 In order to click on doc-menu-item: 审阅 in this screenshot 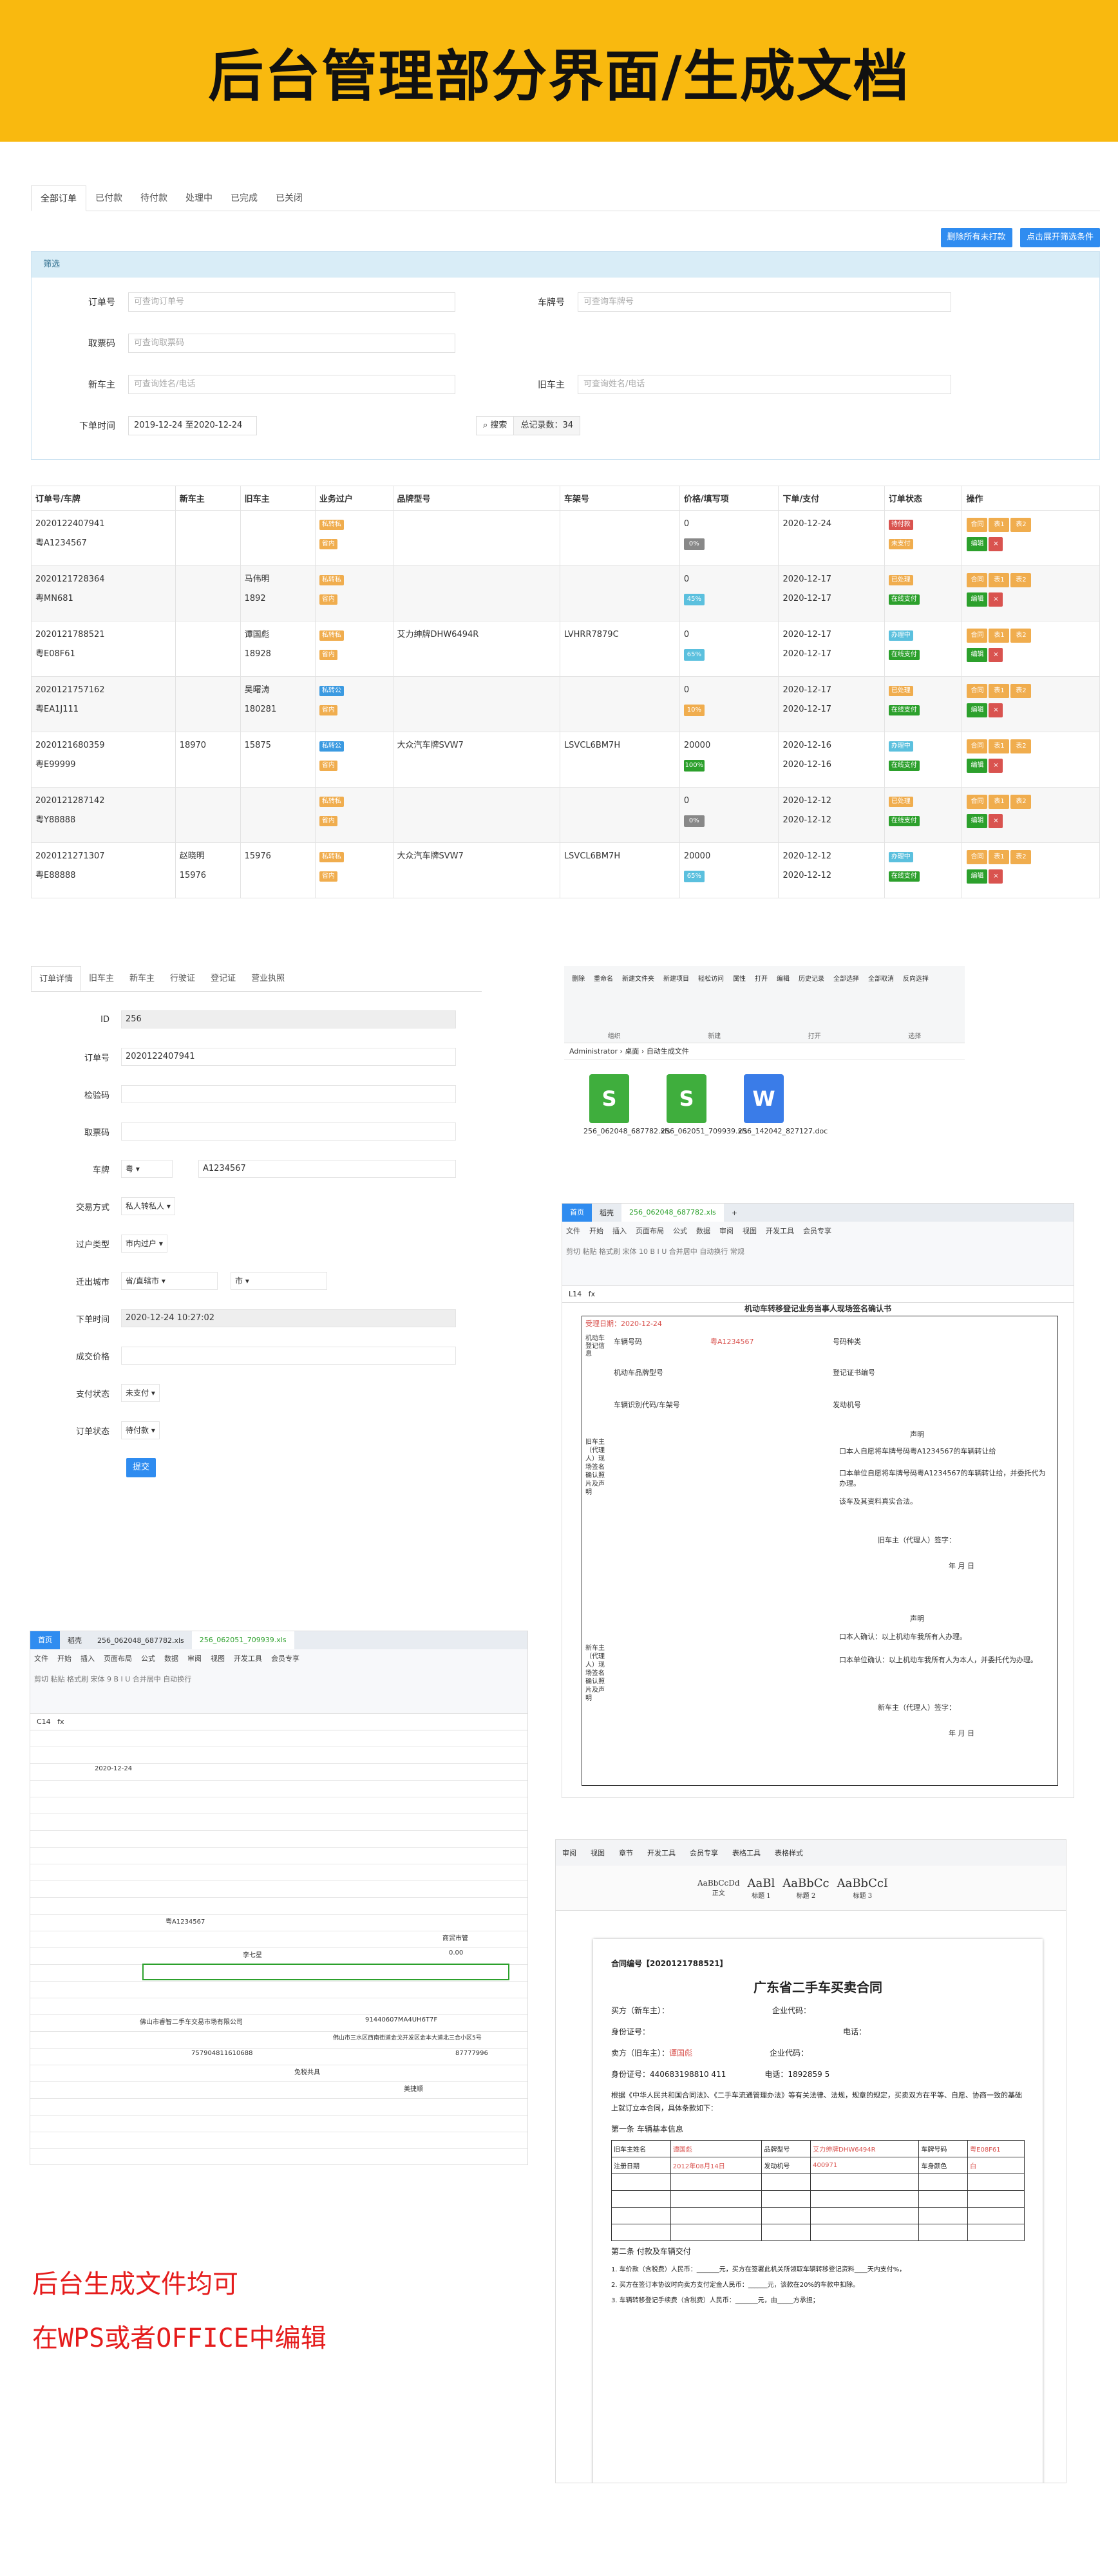, I will do `click(569, 1853)`.